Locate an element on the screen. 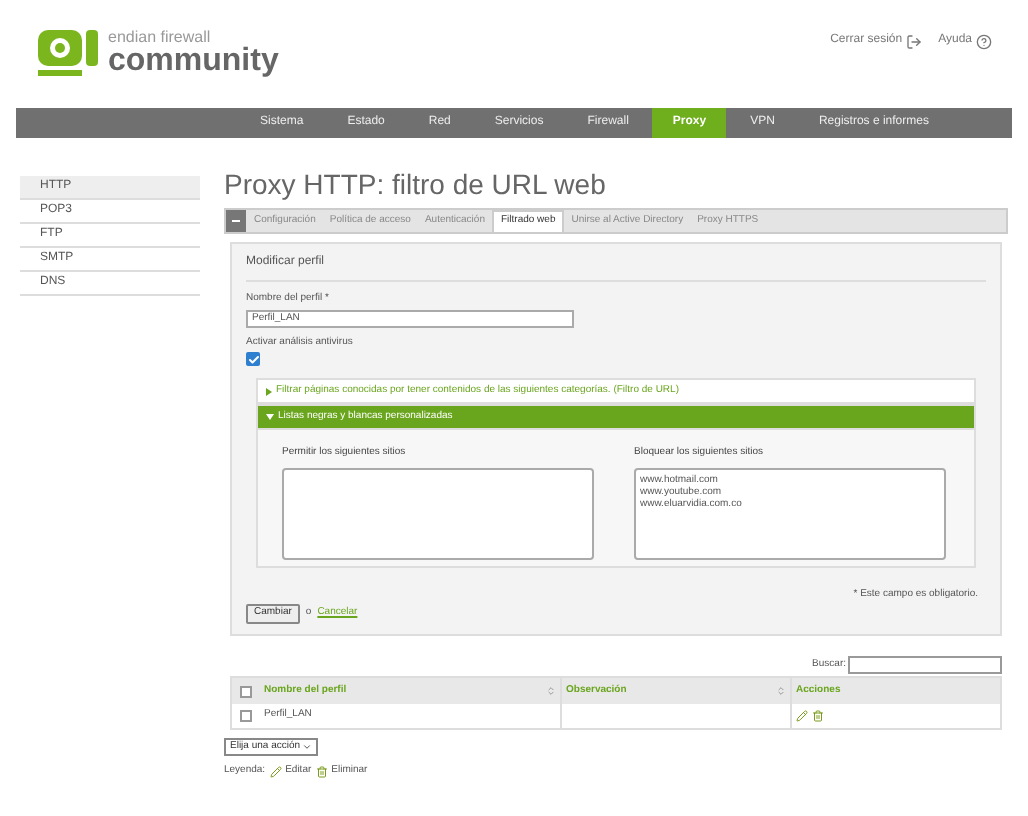 This screenshot has height=816, width=1028. check-icon is located at coordinates (253, 359).